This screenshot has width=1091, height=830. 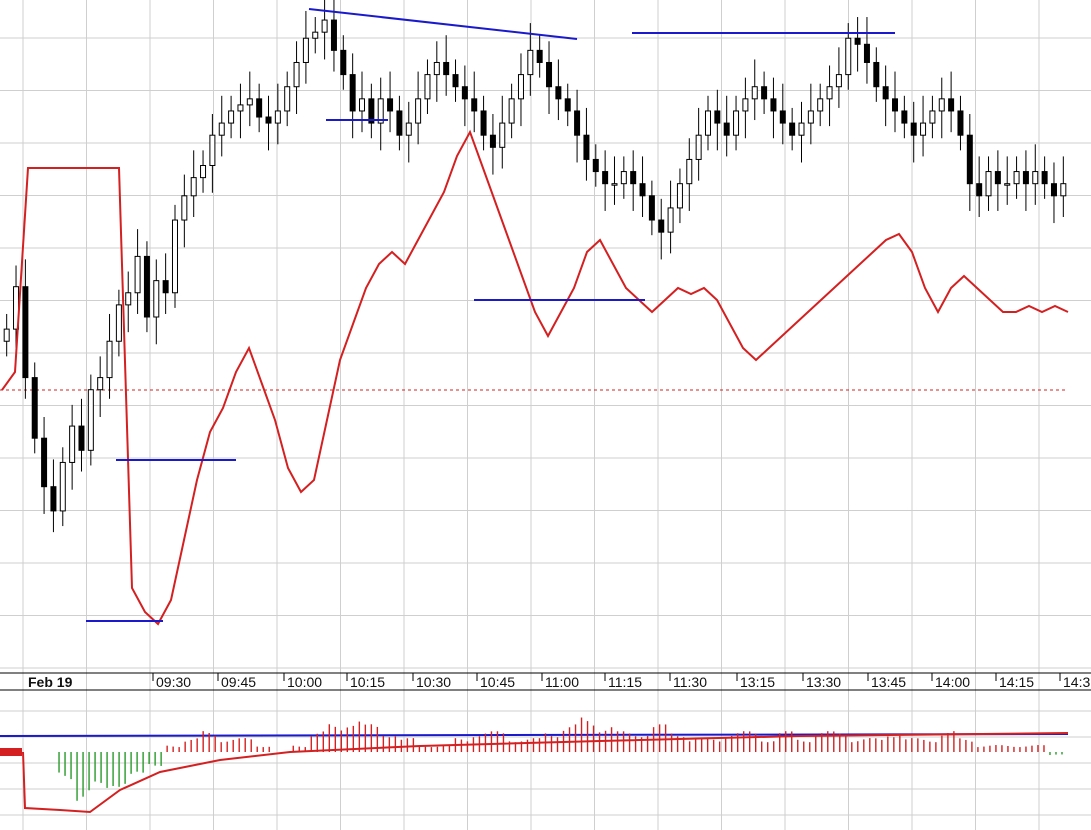 What do you see at coordinates (823, 682) in the screenshot?
I see `time-tick-label: 13:30` at bounding box center [823, 682].